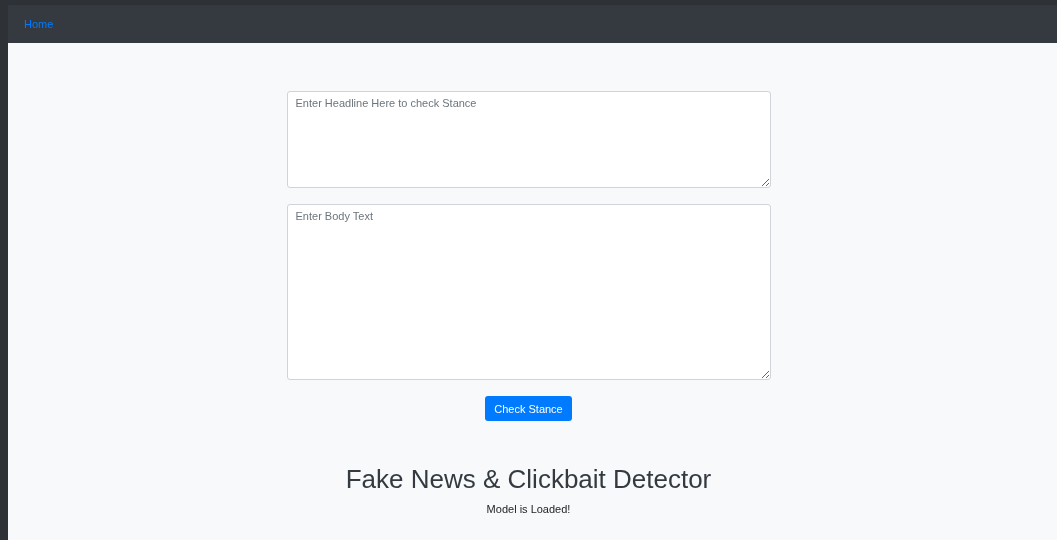  What do you see at coordinates (528, 408) in the screenshot?
I see `check-stance-button: Check Stance` at bounding box center [528, 408].